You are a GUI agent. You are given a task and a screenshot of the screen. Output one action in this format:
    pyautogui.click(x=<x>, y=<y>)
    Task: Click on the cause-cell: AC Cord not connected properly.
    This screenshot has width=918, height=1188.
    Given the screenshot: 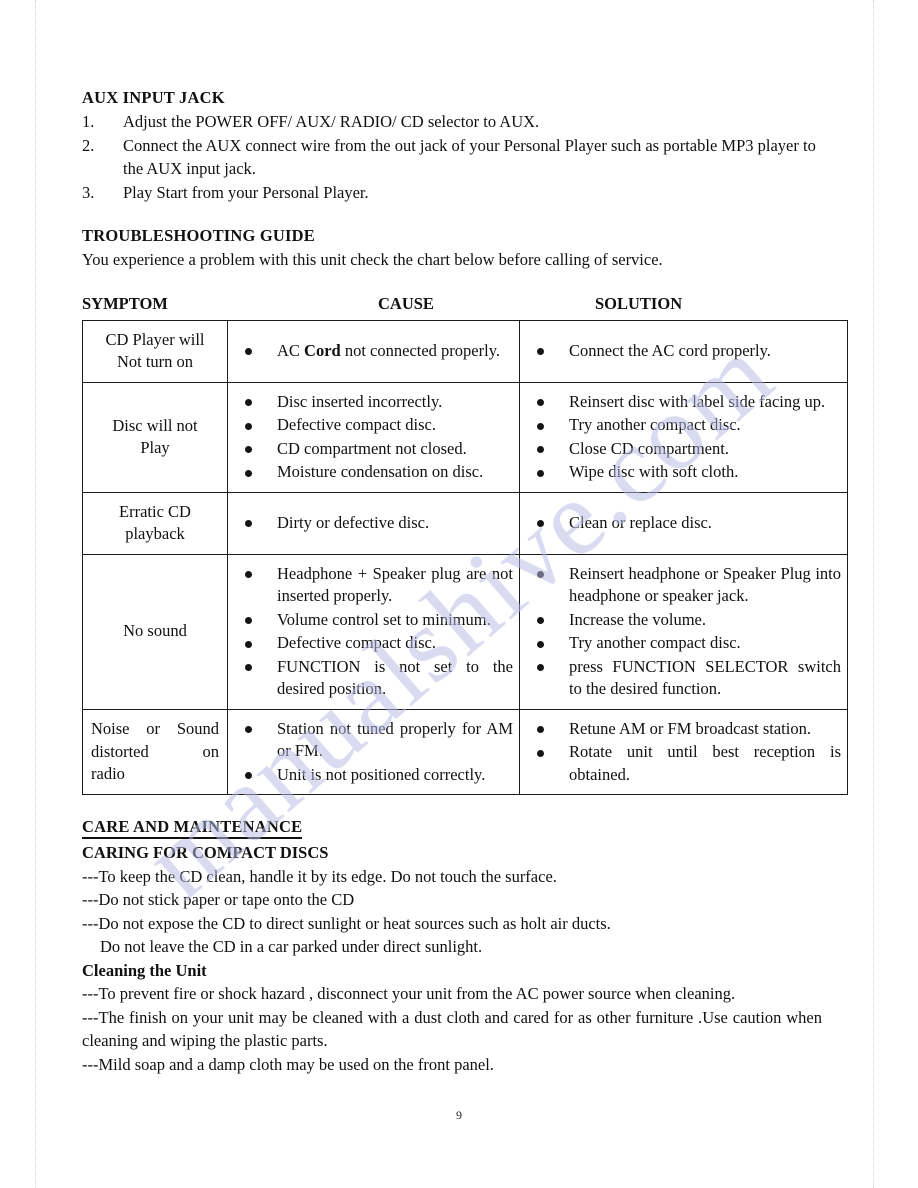 What is the action you would take?
    pyautogui.click(x=373, y=351)
    